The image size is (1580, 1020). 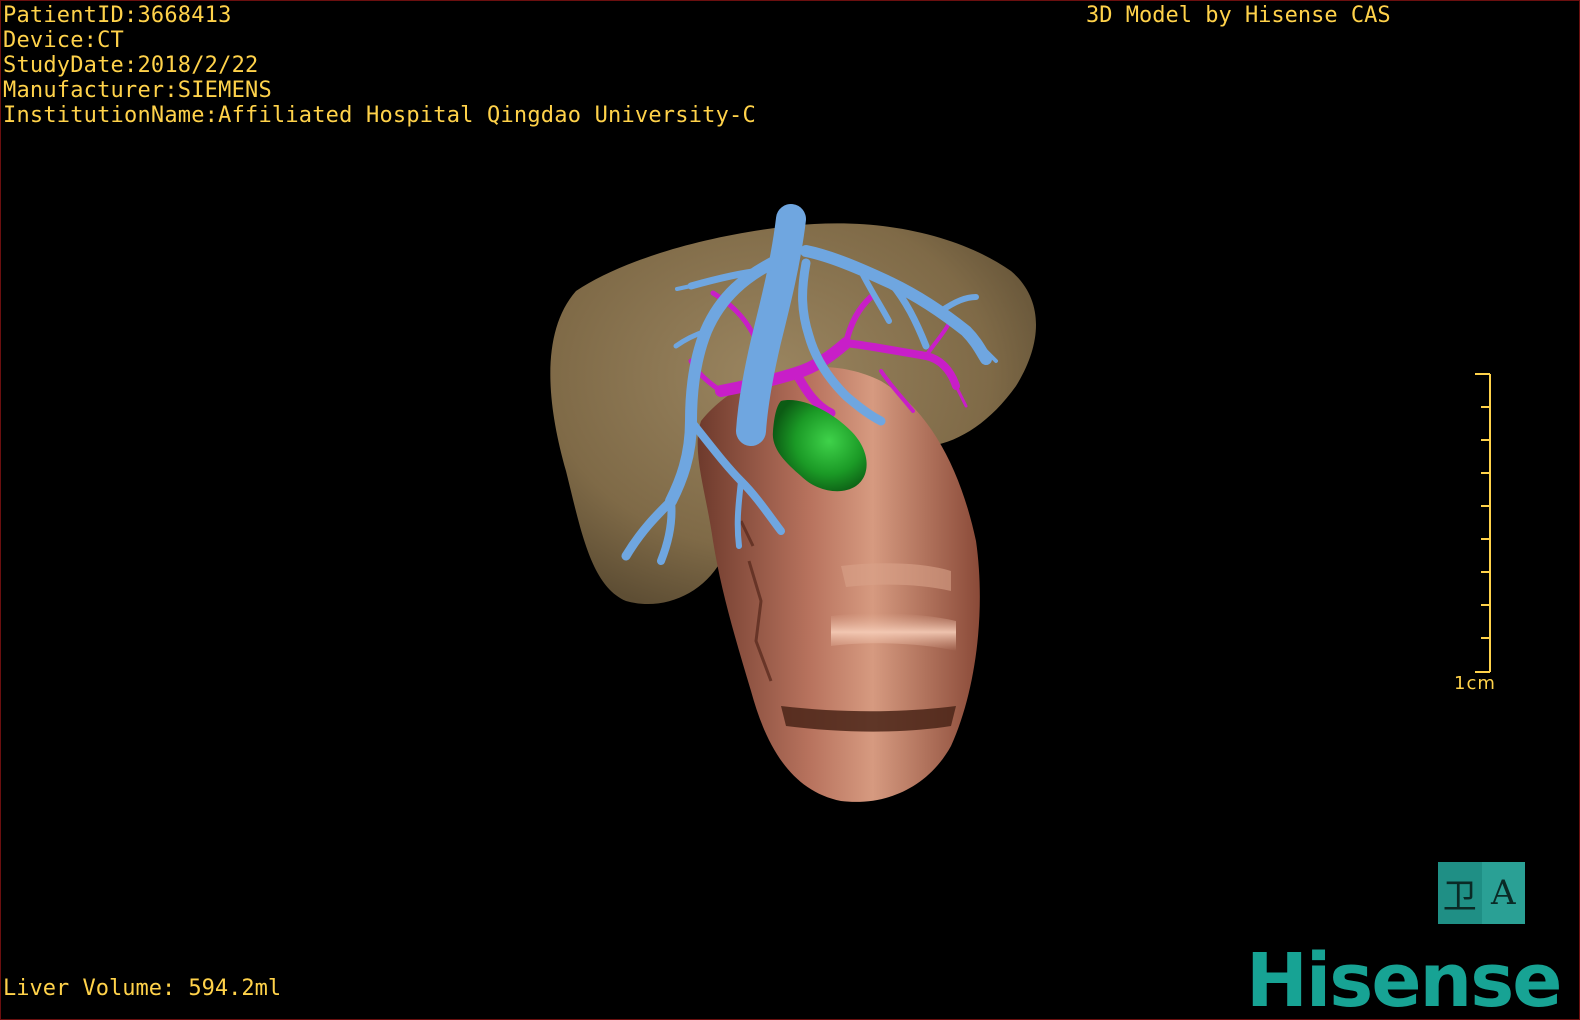 I want to click on device: Device:CT, so click(x=64, y=40).